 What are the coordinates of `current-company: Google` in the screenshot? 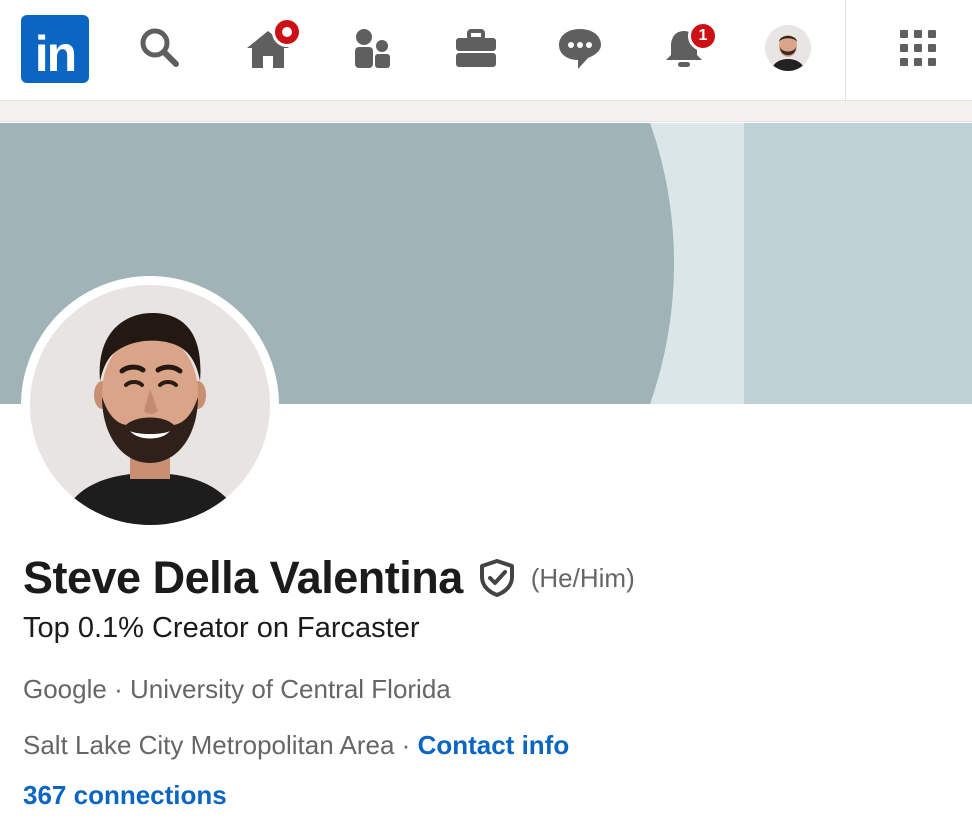 It's located at (65, 689).